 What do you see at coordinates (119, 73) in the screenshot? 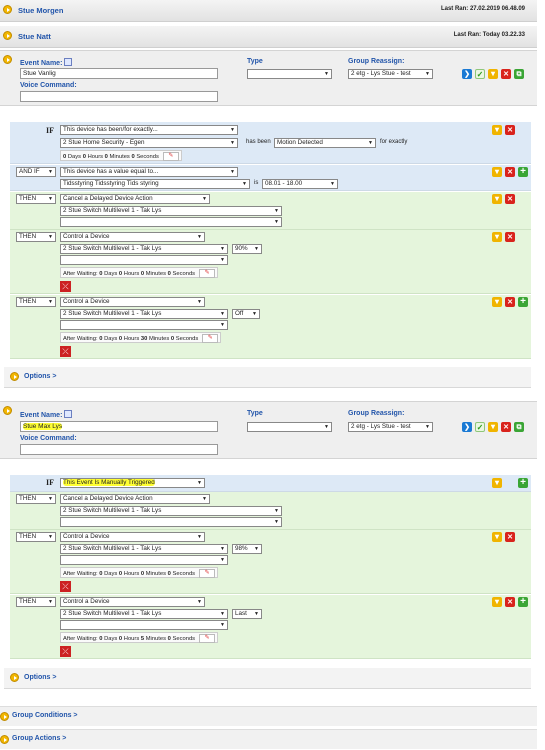
I see `event-name-input: Stue Vanlig` at bounding box center [119, 73].